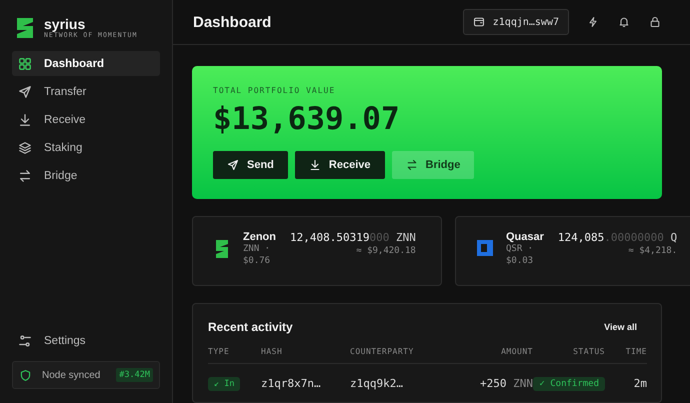  Describe the element at coordinates (274, 90) in the screenshot. I see `portfolio-label: TOTAL PORTFOLIO VALUE` at that location.